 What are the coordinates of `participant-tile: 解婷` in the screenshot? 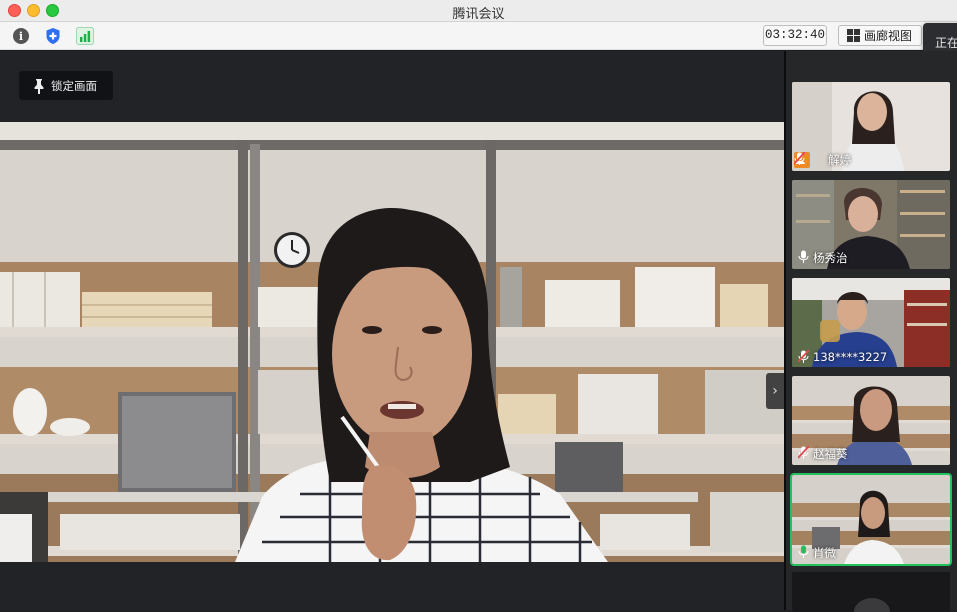 It's located at (871, 126).